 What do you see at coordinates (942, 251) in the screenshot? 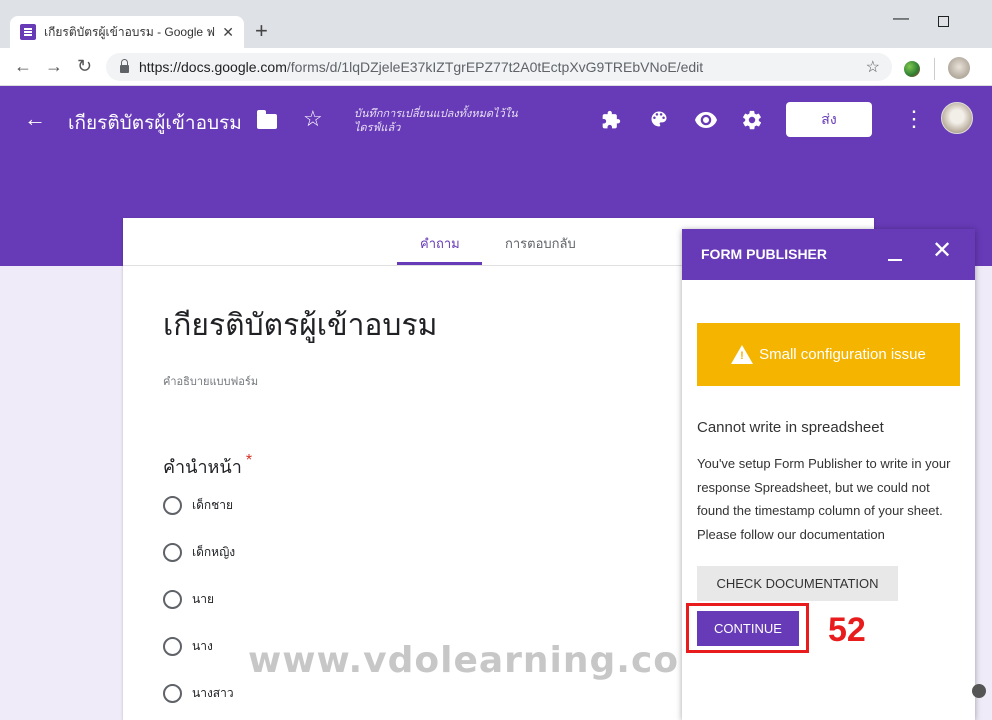
I see `panel-close-icon: ✕` at bounding box center [942, 251].